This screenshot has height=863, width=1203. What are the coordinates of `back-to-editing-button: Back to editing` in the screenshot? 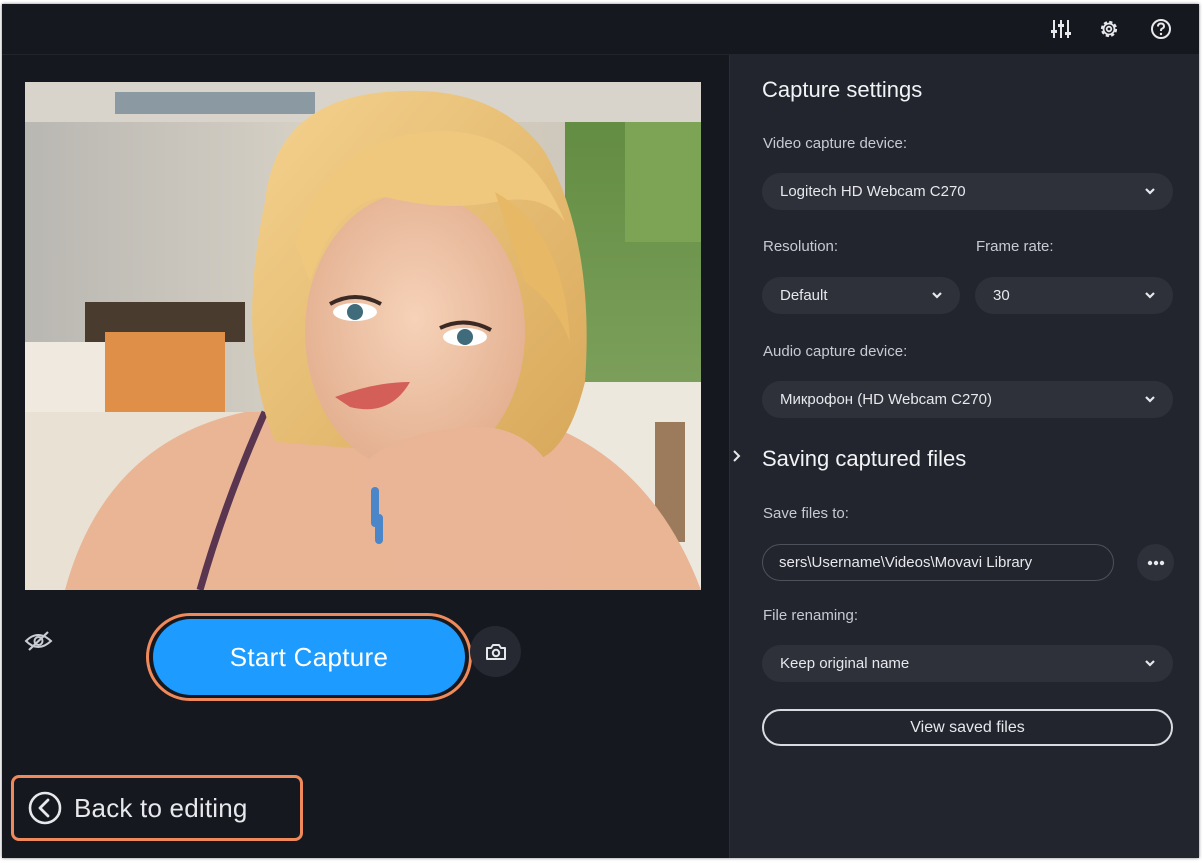 It's located at (157, 808).